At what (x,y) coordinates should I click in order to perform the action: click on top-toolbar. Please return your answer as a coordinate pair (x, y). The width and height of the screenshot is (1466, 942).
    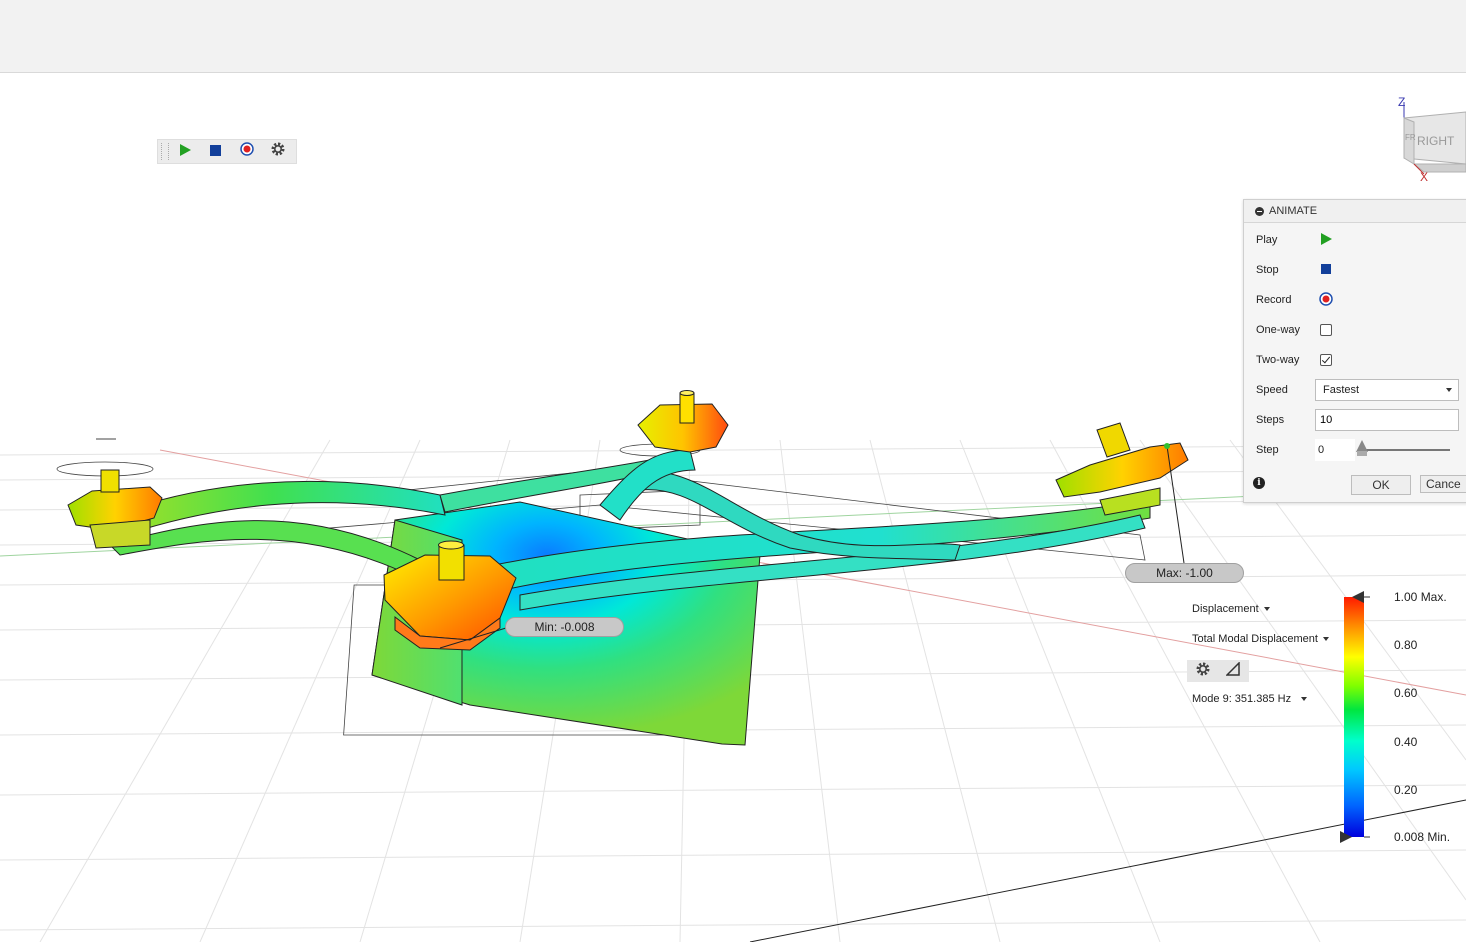
    Looking at the image, I should click on (733, 36).